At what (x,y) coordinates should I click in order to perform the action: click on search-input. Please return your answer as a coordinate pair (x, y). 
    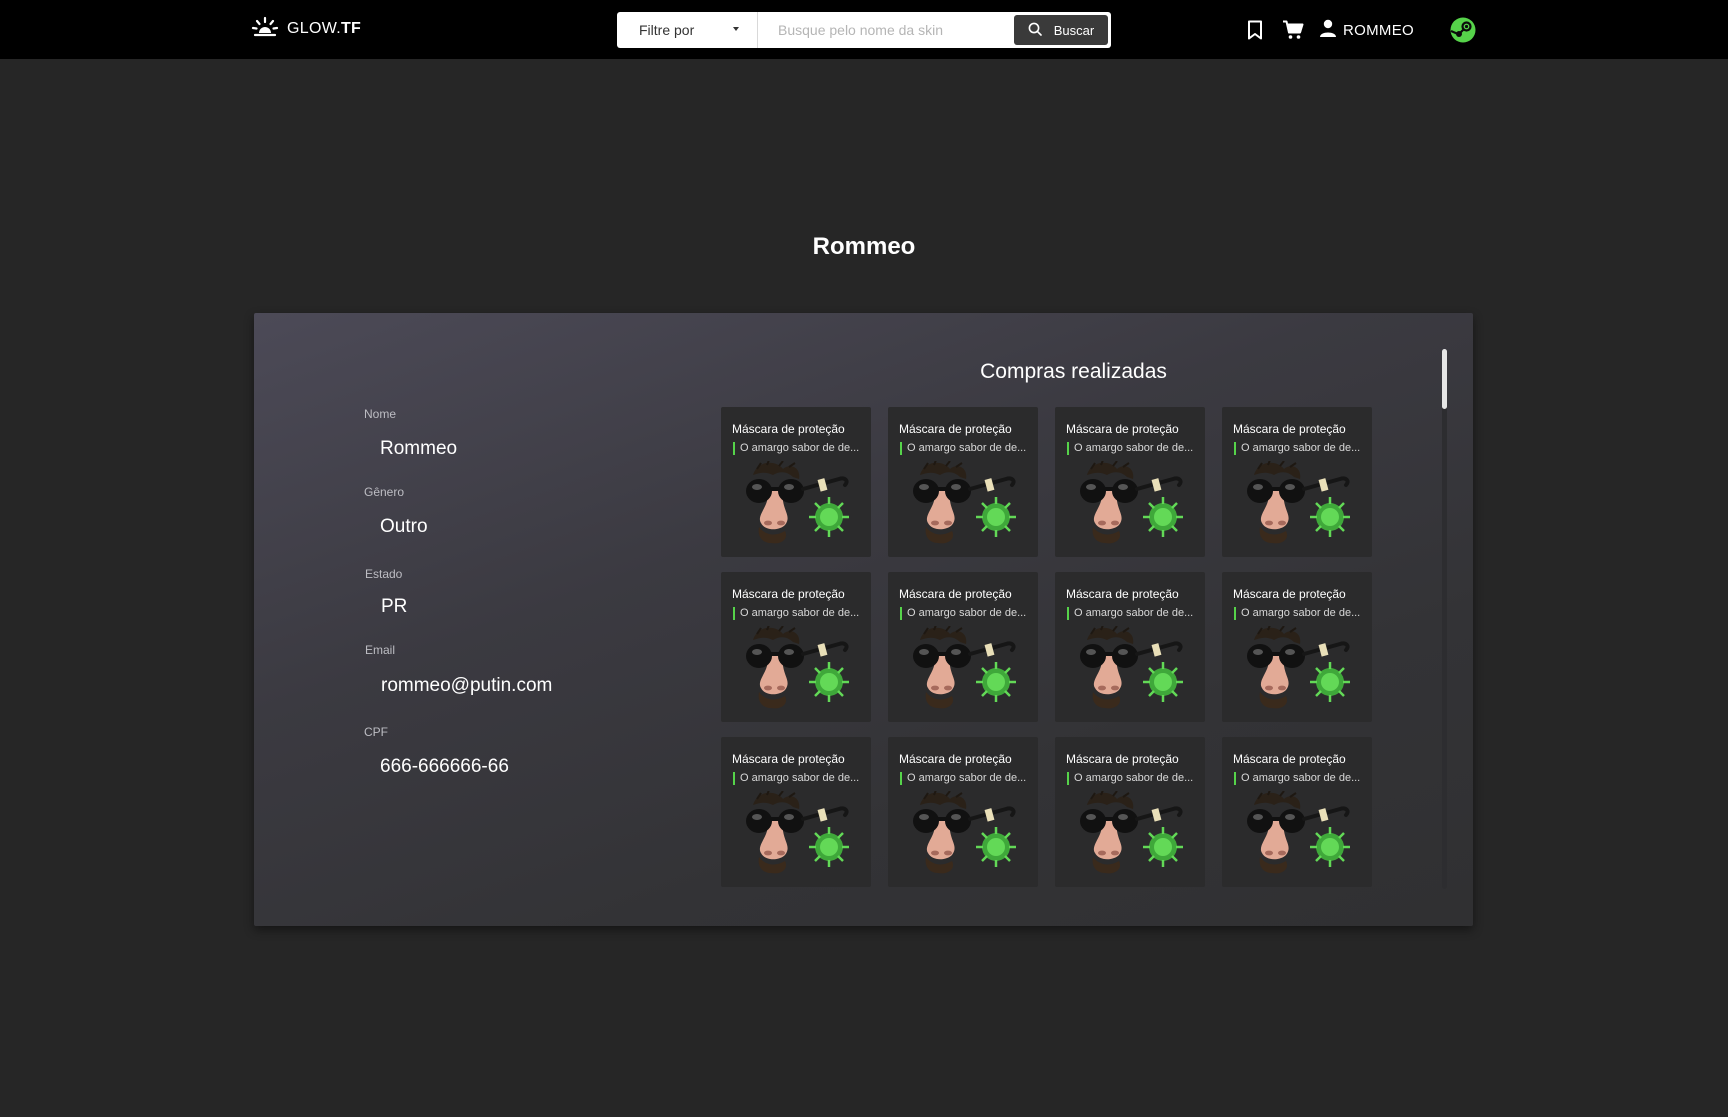
    Looking at the image, I should click on (886, 30).